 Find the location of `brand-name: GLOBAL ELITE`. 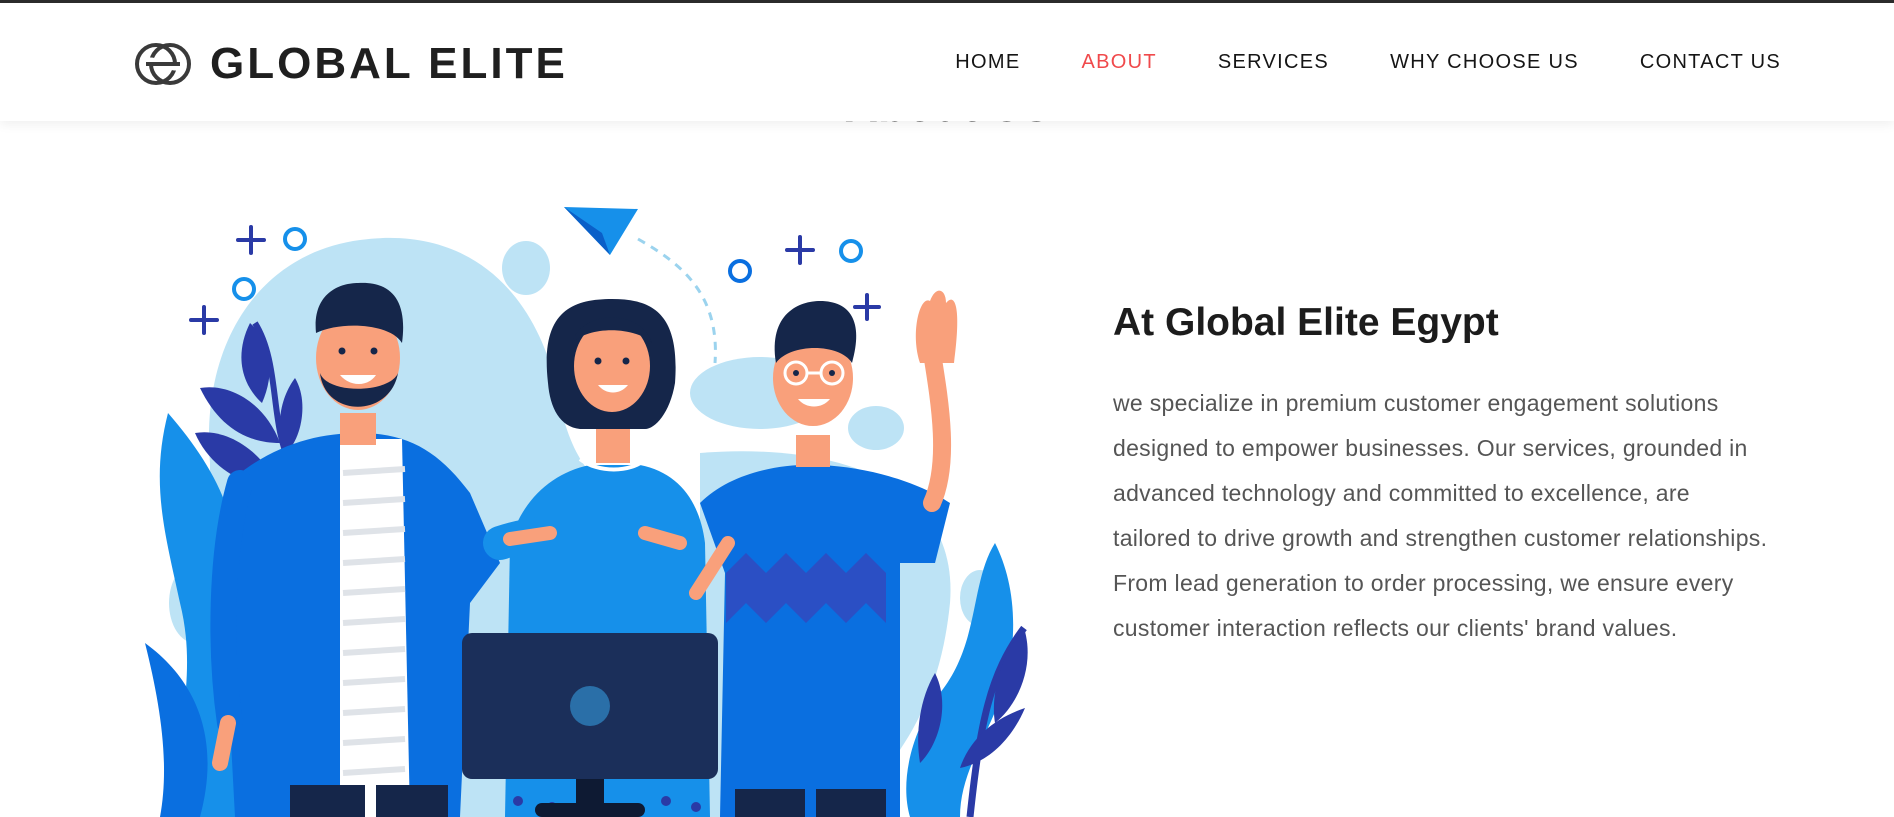

brand-name: GLOBAL ELITE is located at coordinates (389, 63).